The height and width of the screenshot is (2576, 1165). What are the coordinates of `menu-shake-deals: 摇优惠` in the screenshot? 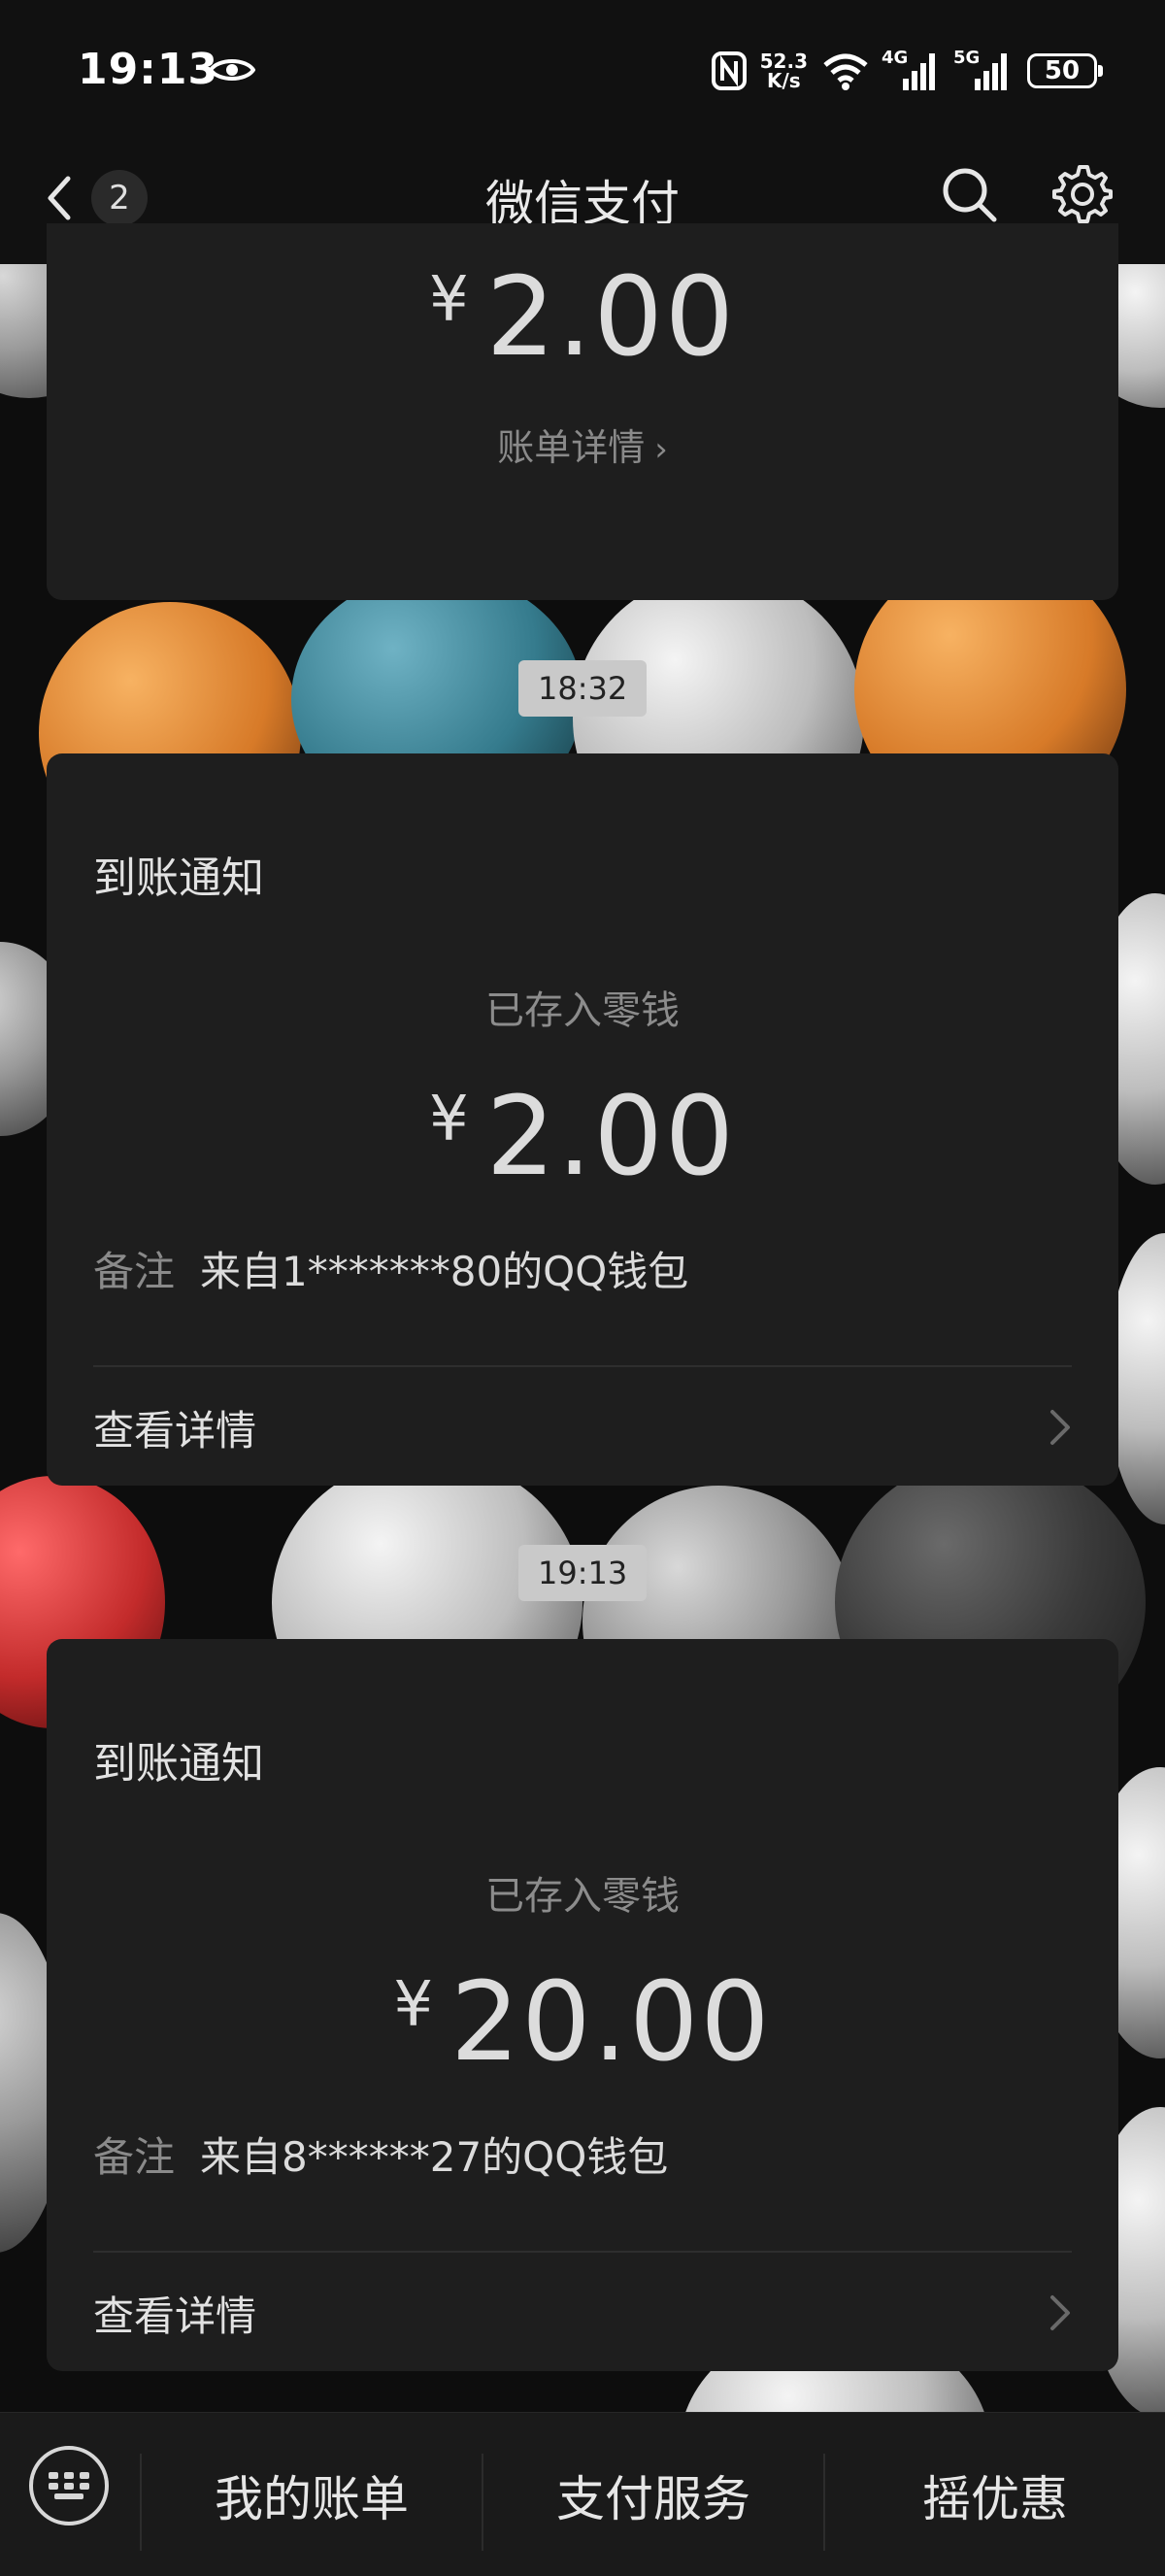 It's located at (995, 2495).